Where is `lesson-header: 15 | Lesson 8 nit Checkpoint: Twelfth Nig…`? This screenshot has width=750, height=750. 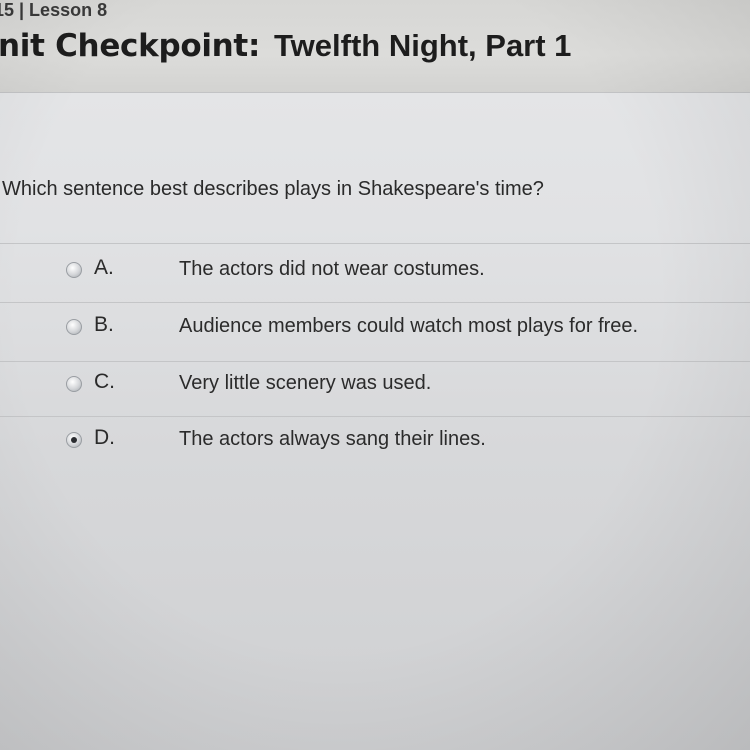
lesson-header: 15 | Lesson 8 nit Checkpoint: Twelfth Nig… is located at coordinates (375, 46).